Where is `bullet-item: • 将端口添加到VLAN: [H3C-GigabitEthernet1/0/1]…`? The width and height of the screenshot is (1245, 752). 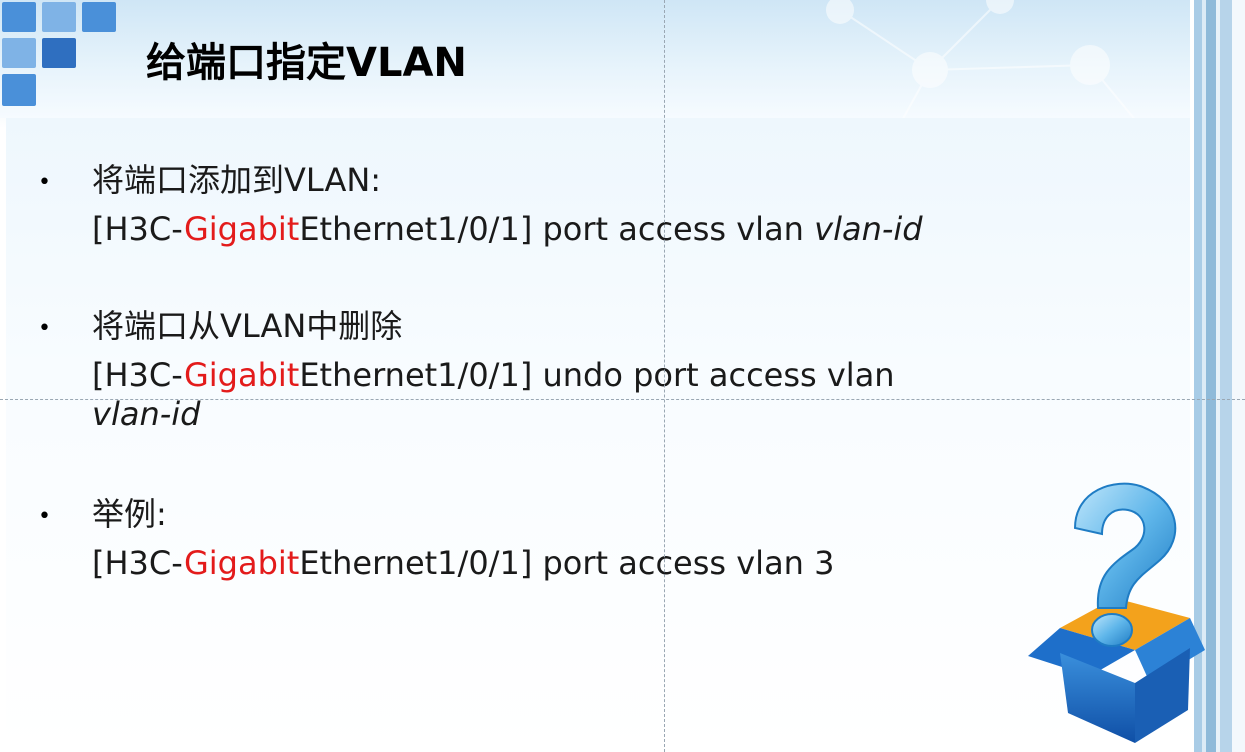 bullet-item: • 将端口添加到VLAN: [H3C-GigabitEthernet1/0/1]… is located at coordinates (488, 205).